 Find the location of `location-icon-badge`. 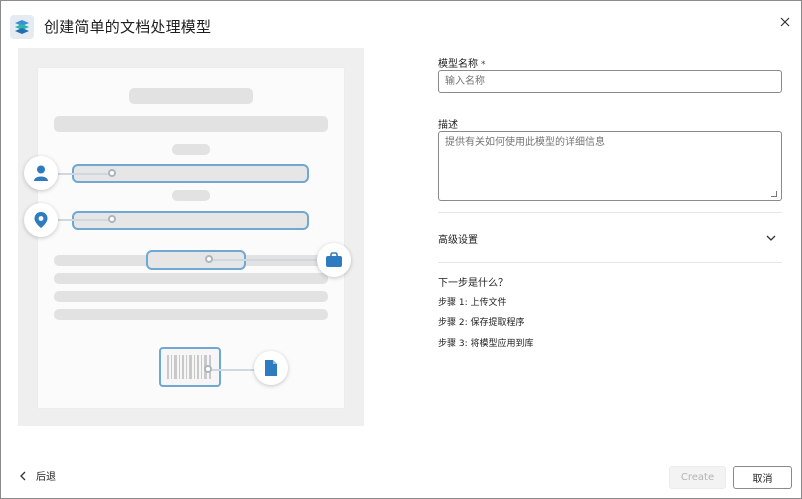

location-icon-badge is located at coordinates (41, 220).